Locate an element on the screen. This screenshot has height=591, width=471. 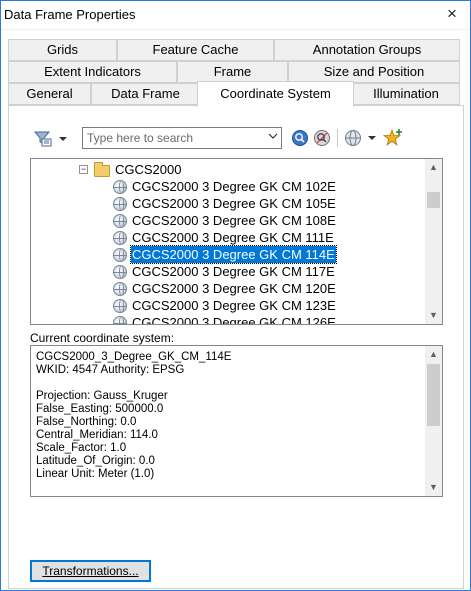
tab-illumination: Illumination is located at coordinates (406, 94).